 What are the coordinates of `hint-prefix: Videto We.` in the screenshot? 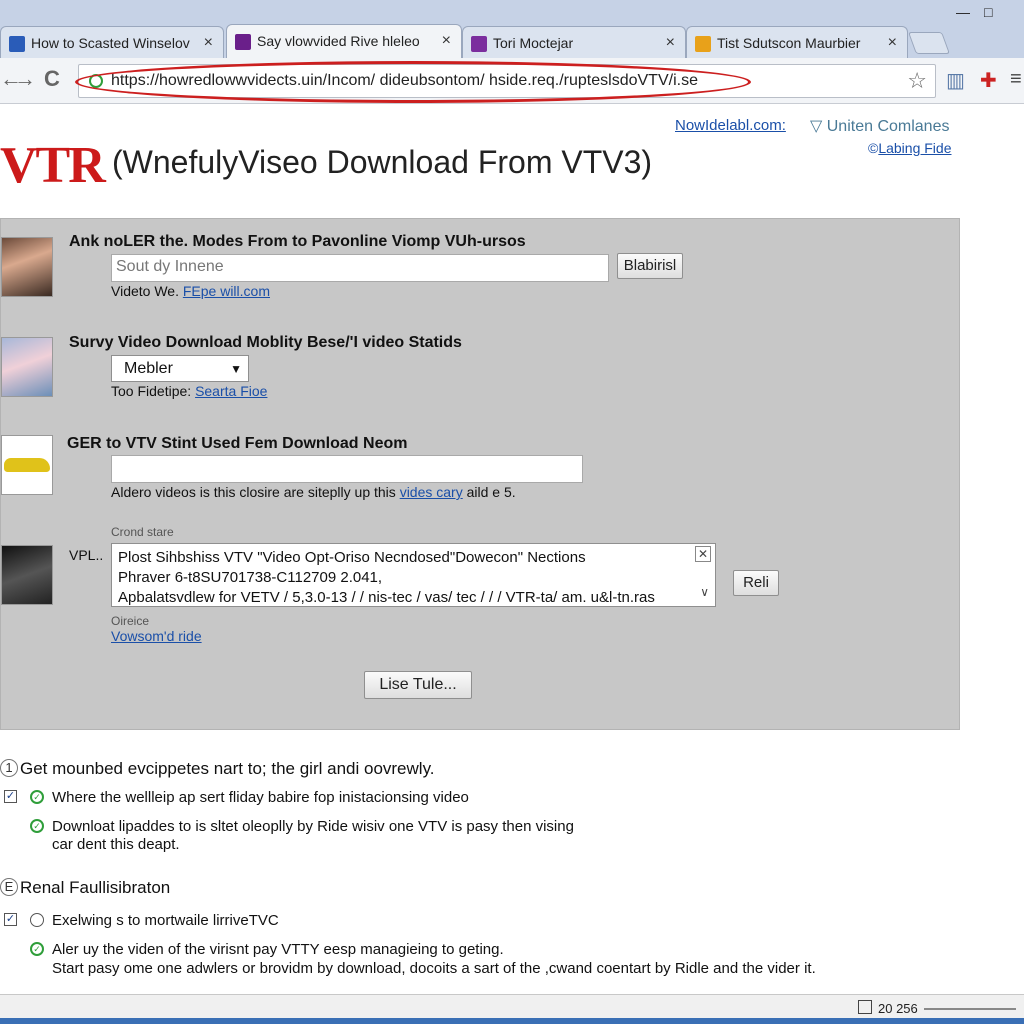 It's located at (147, 291).